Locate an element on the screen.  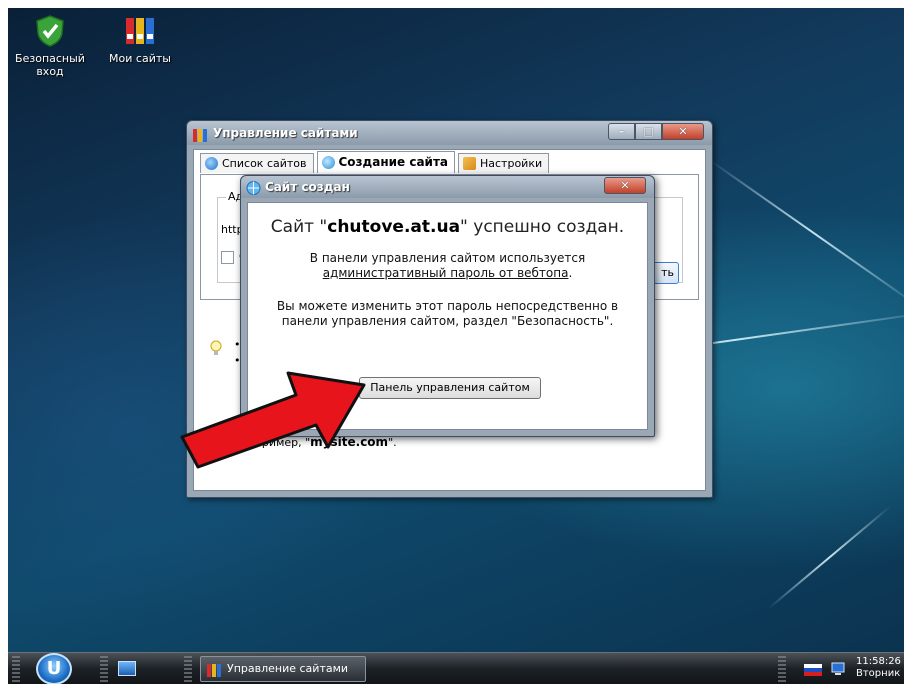
taskbar: U Управление сайтами 11:58:26 Вторник is located at coordinates (456, 668).